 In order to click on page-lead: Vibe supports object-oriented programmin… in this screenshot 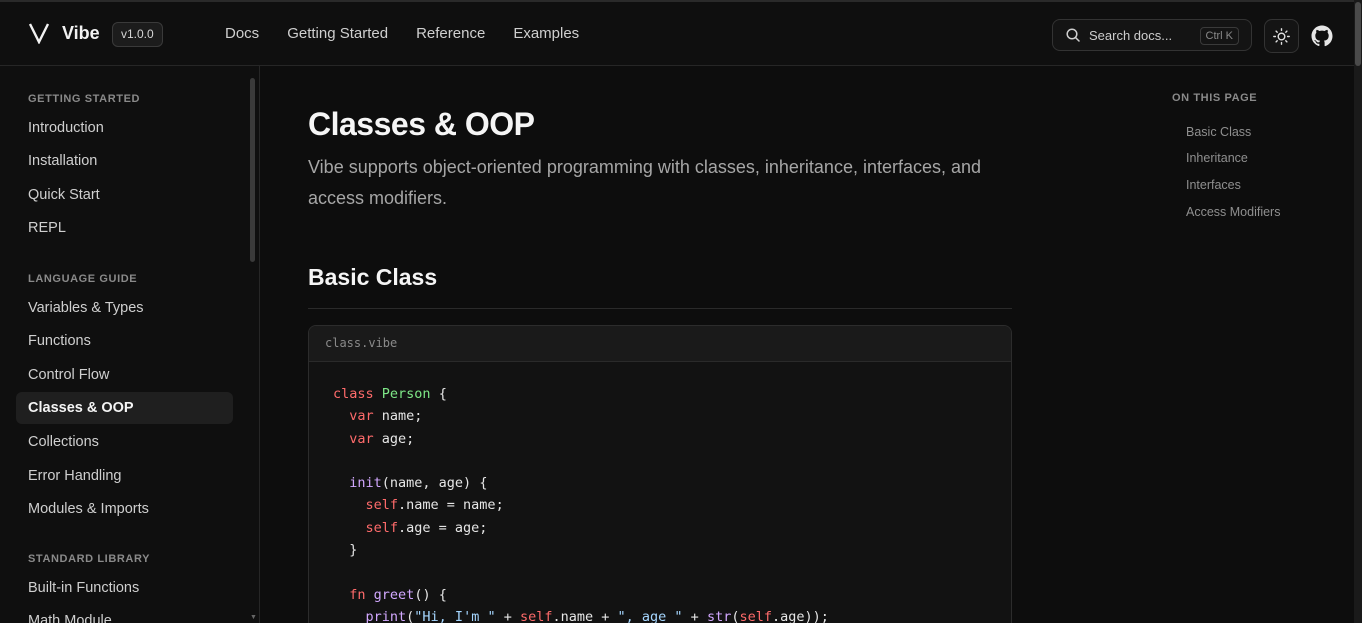, I will do `click(645, 182)`.